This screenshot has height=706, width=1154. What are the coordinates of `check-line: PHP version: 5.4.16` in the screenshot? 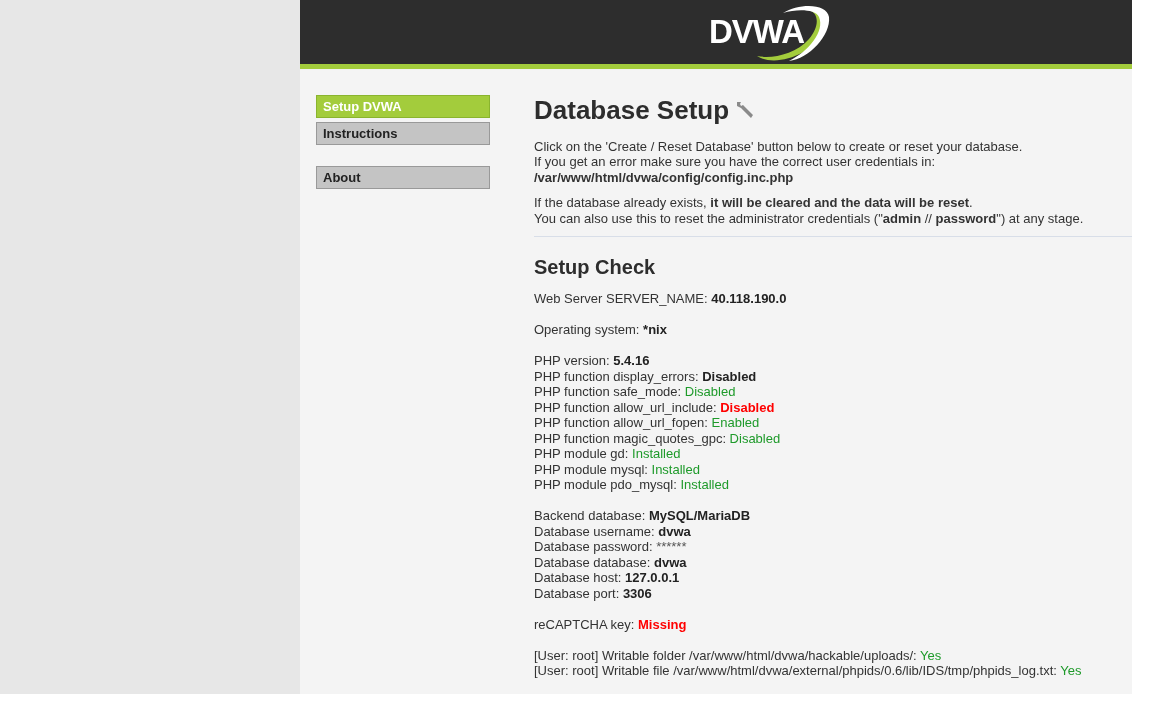 It's located at (592, 361).